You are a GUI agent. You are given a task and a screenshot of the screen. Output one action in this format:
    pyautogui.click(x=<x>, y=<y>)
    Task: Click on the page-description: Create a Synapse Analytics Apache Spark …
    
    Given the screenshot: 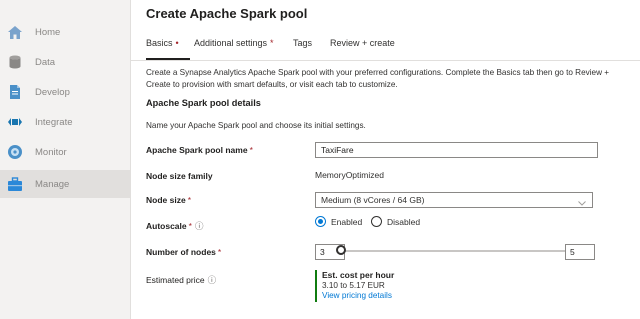 What is the action you would take?
    pyautogui.click(x=378, y=78)
    